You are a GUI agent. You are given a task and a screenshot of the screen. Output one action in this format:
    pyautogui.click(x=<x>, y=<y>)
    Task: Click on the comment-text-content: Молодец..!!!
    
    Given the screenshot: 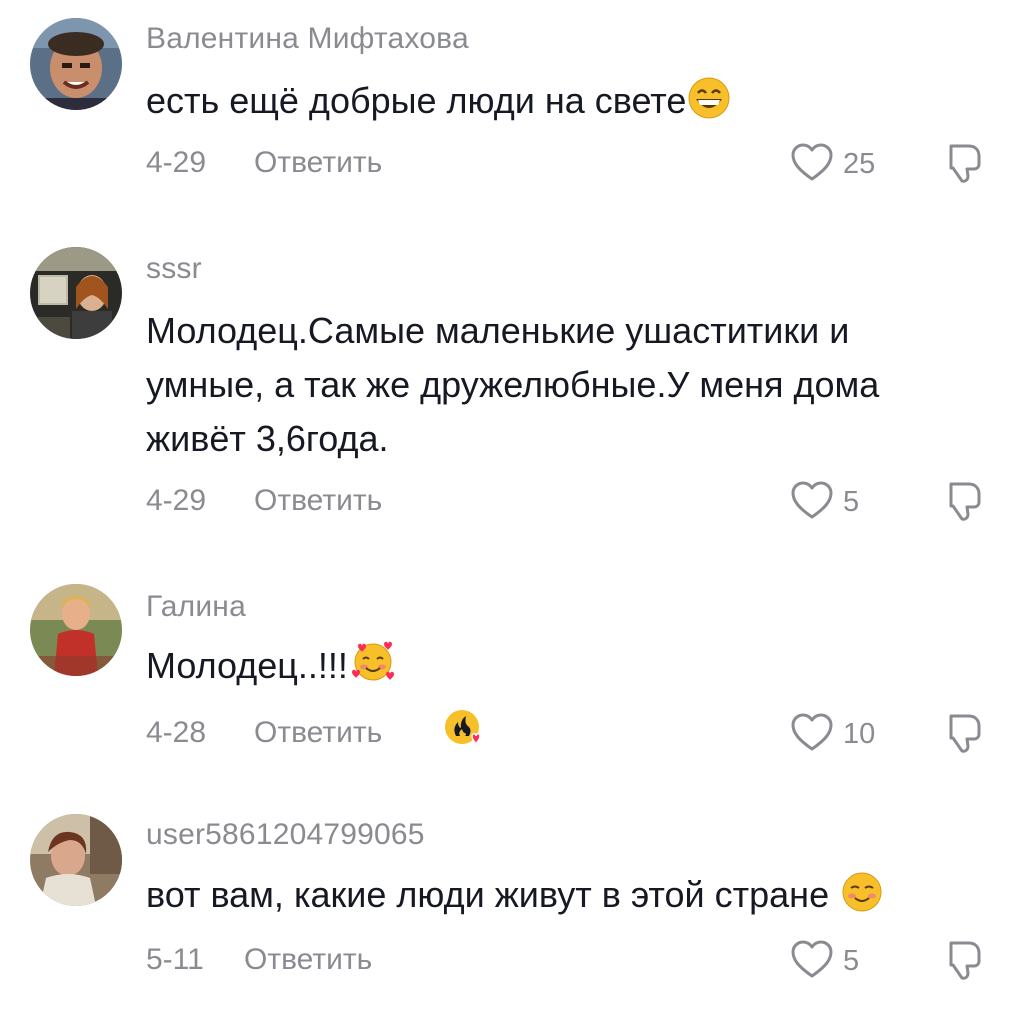 What is the action you would take?
    pyautogui.click(x=247, y=665)
    